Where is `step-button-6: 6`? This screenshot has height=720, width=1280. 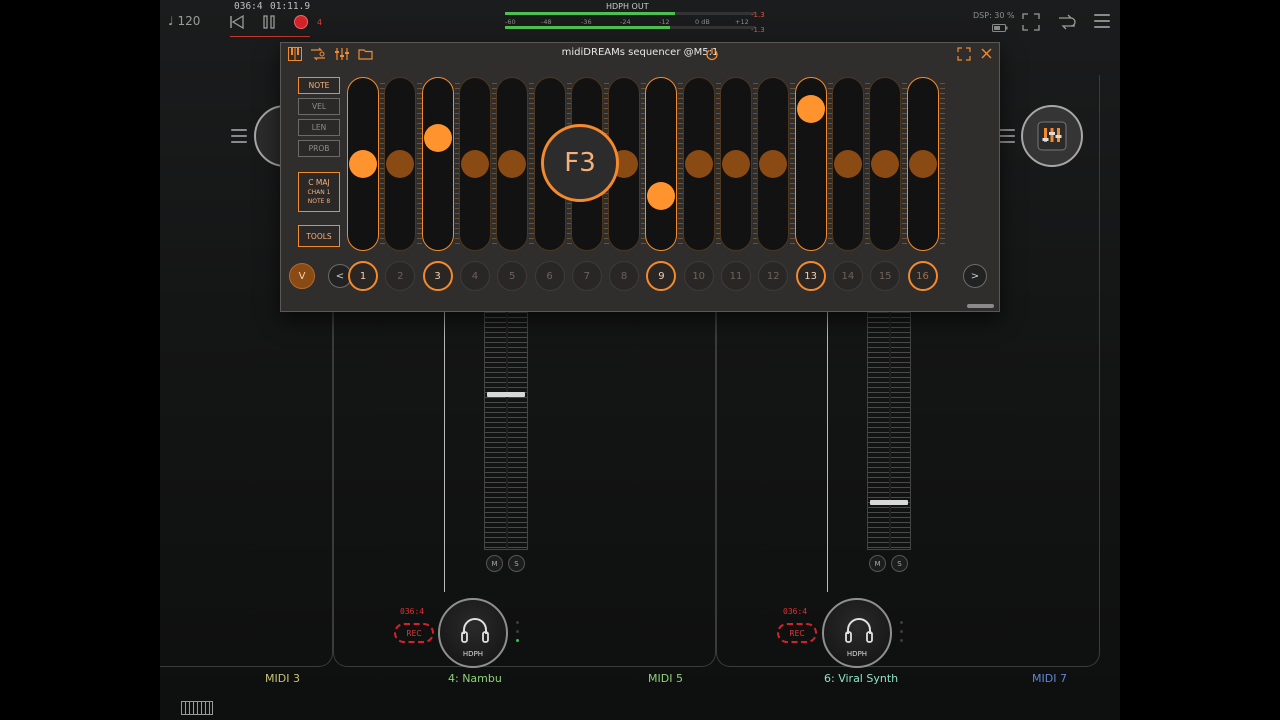 step-button-6: 6 is located at coordinates (549, 276).